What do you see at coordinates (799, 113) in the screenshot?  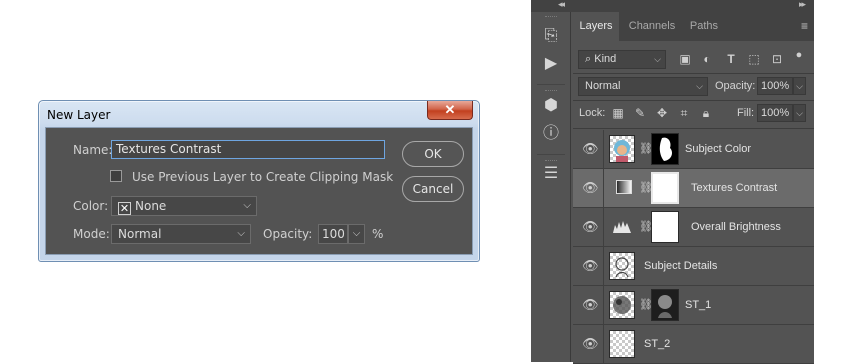 I see `fill-dropdown-button: ⌵` at bounding box center [799, 113].